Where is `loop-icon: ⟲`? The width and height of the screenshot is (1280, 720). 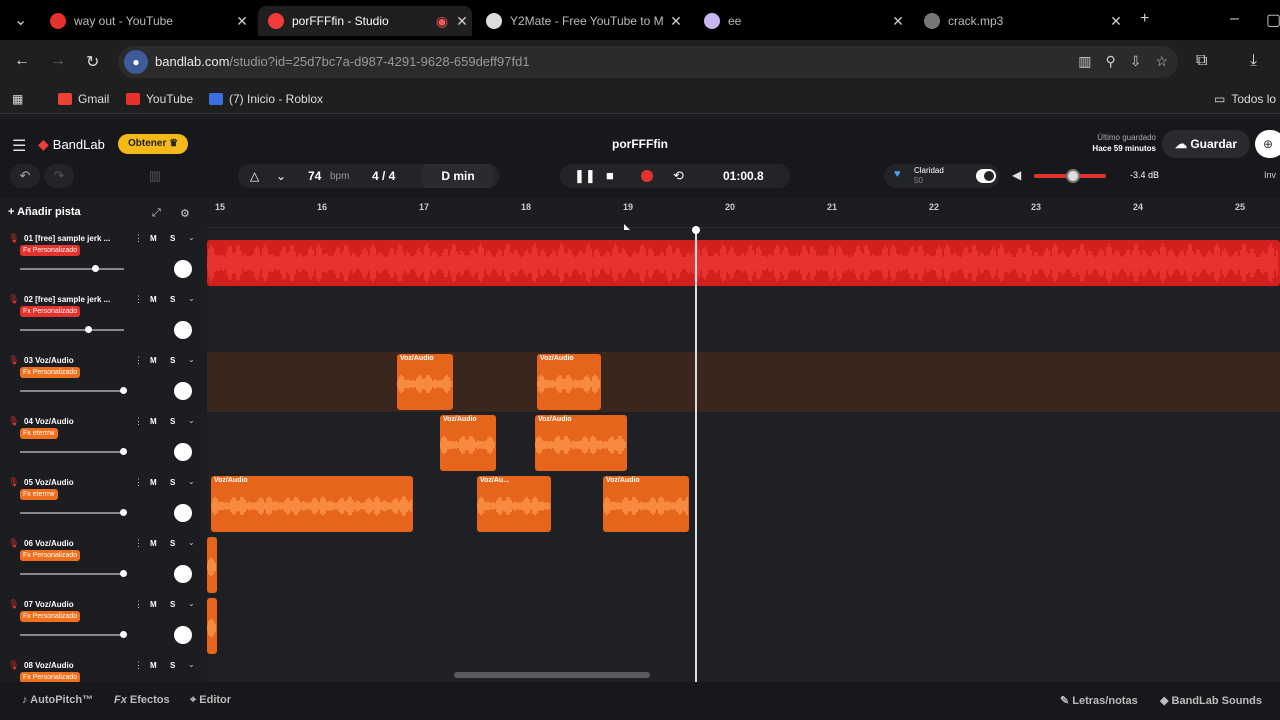
loop-icon: ⟲ is located at coordinates (678, 176).